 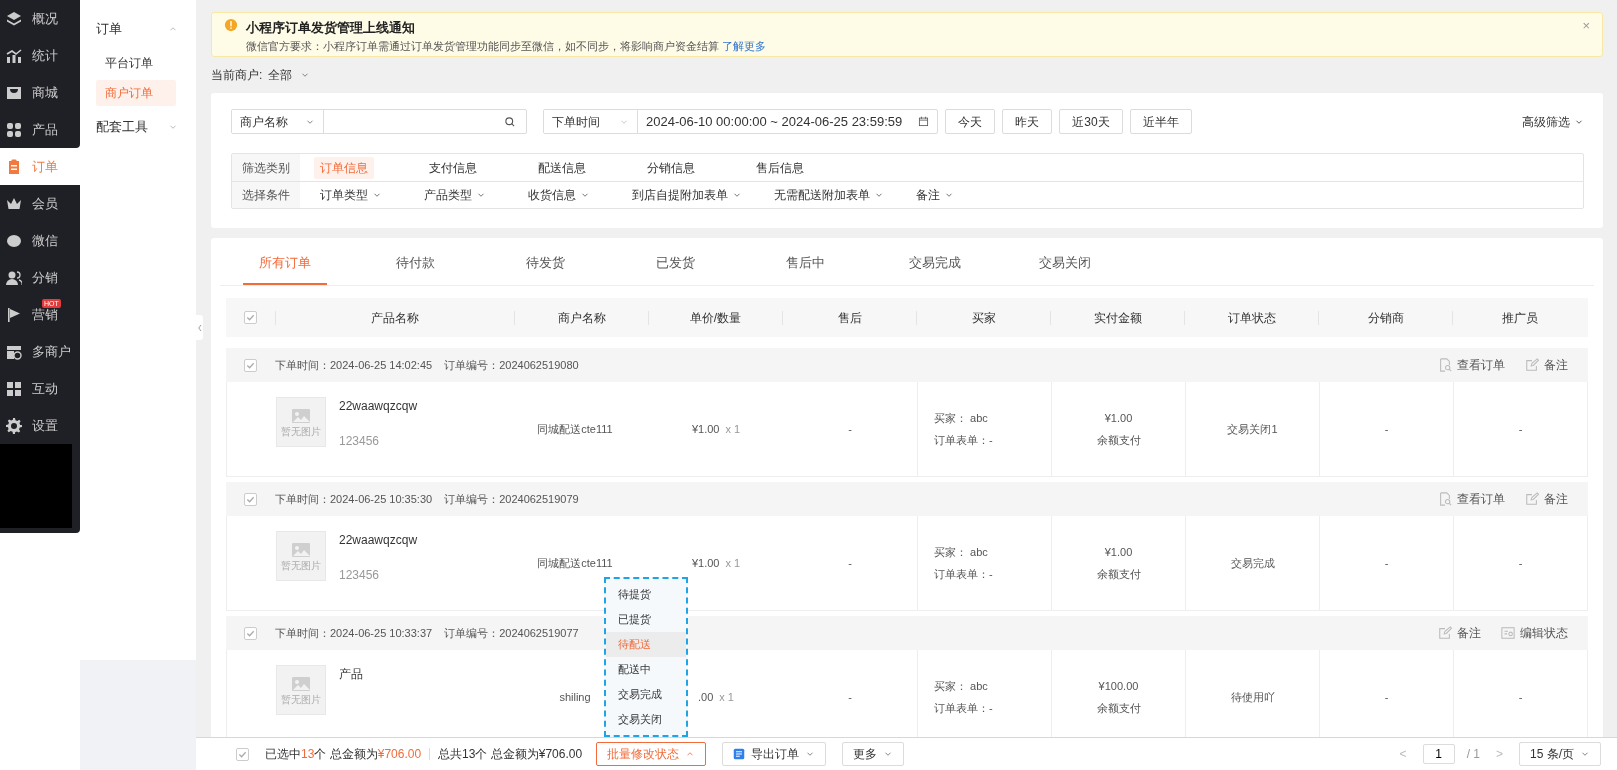 I want to click on tab: 交易关闭, so click(x=1065, y=264).